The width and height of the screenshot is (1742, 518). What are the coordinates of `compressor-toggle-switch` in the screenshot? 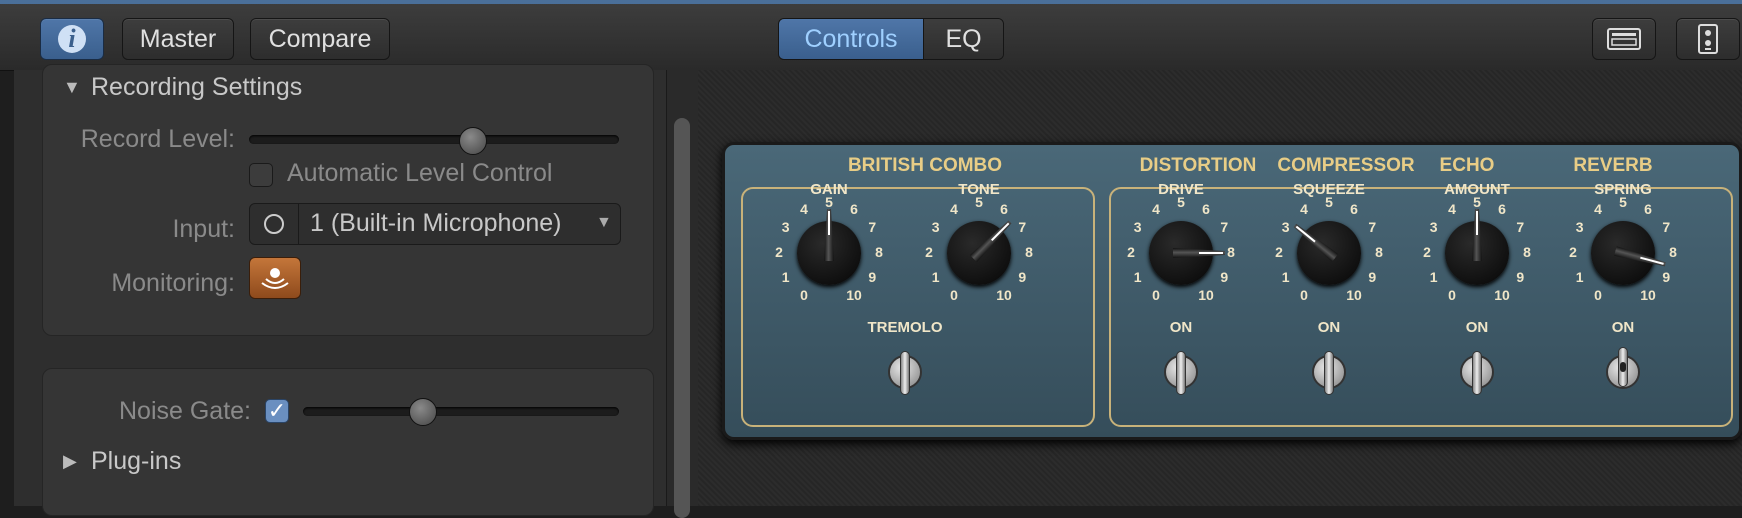 It's located at (1329, 373).